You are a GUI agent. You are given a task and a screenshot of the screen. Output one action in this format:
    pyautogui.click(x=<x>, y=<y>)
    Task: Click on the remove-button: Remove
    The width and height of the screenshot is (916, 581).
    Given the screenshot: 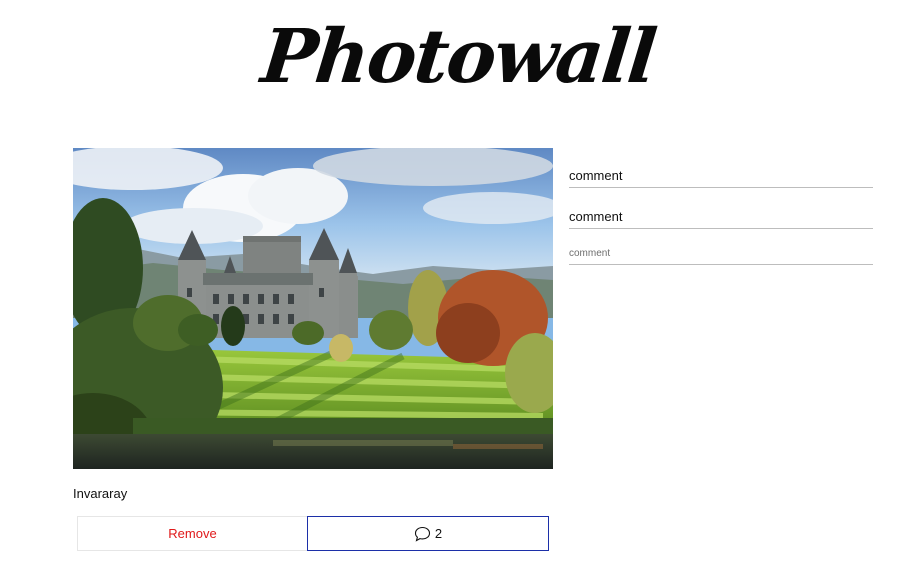 What is the action you would take?
    pyautogui.click(x=192, y=533)
    